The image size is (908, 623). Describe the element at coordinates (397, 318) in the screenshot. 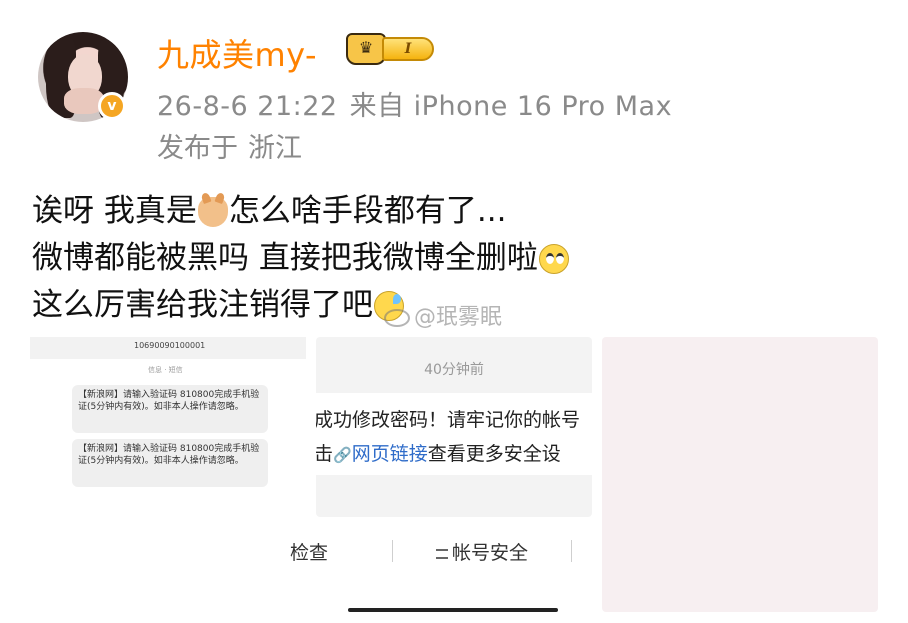

I see `weibo-logo-icon` at that location.